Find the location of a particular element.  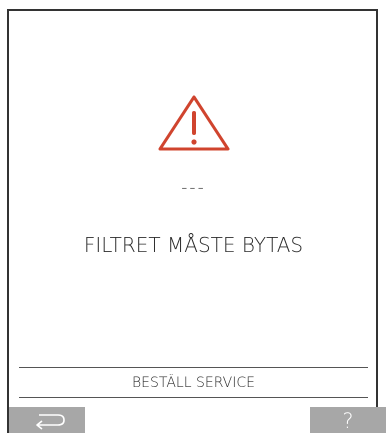

question-mark-icon: ? is located at coordinates (348, 421).